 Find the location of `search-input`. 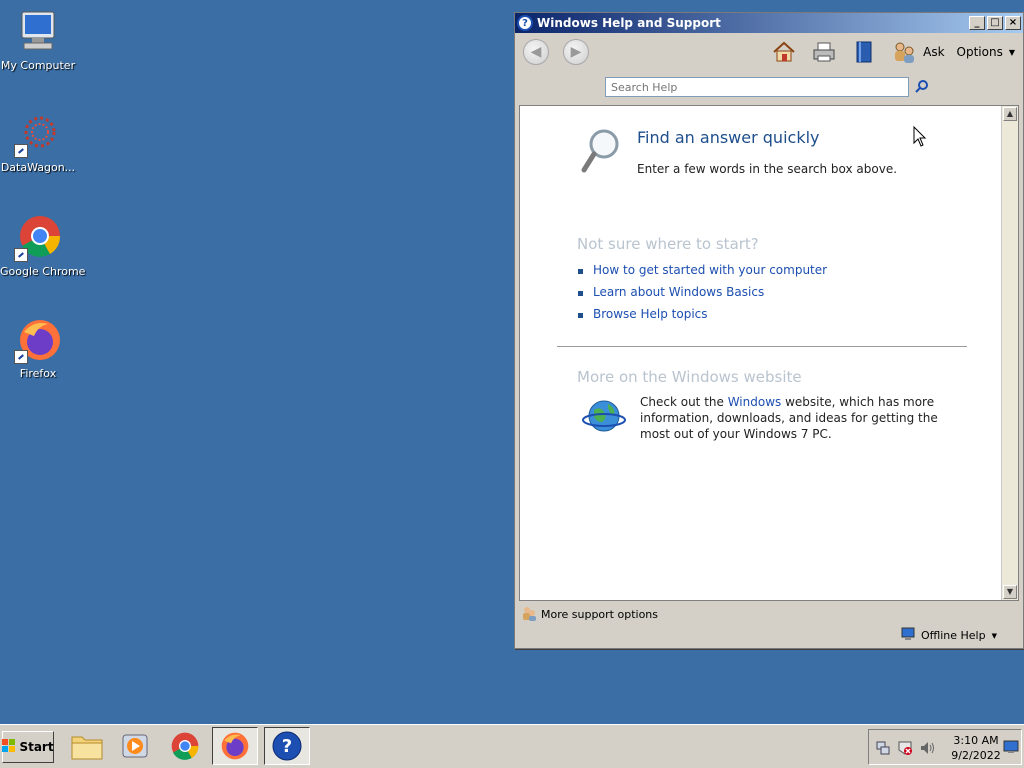

search-input is located at coordinates (757, 87).